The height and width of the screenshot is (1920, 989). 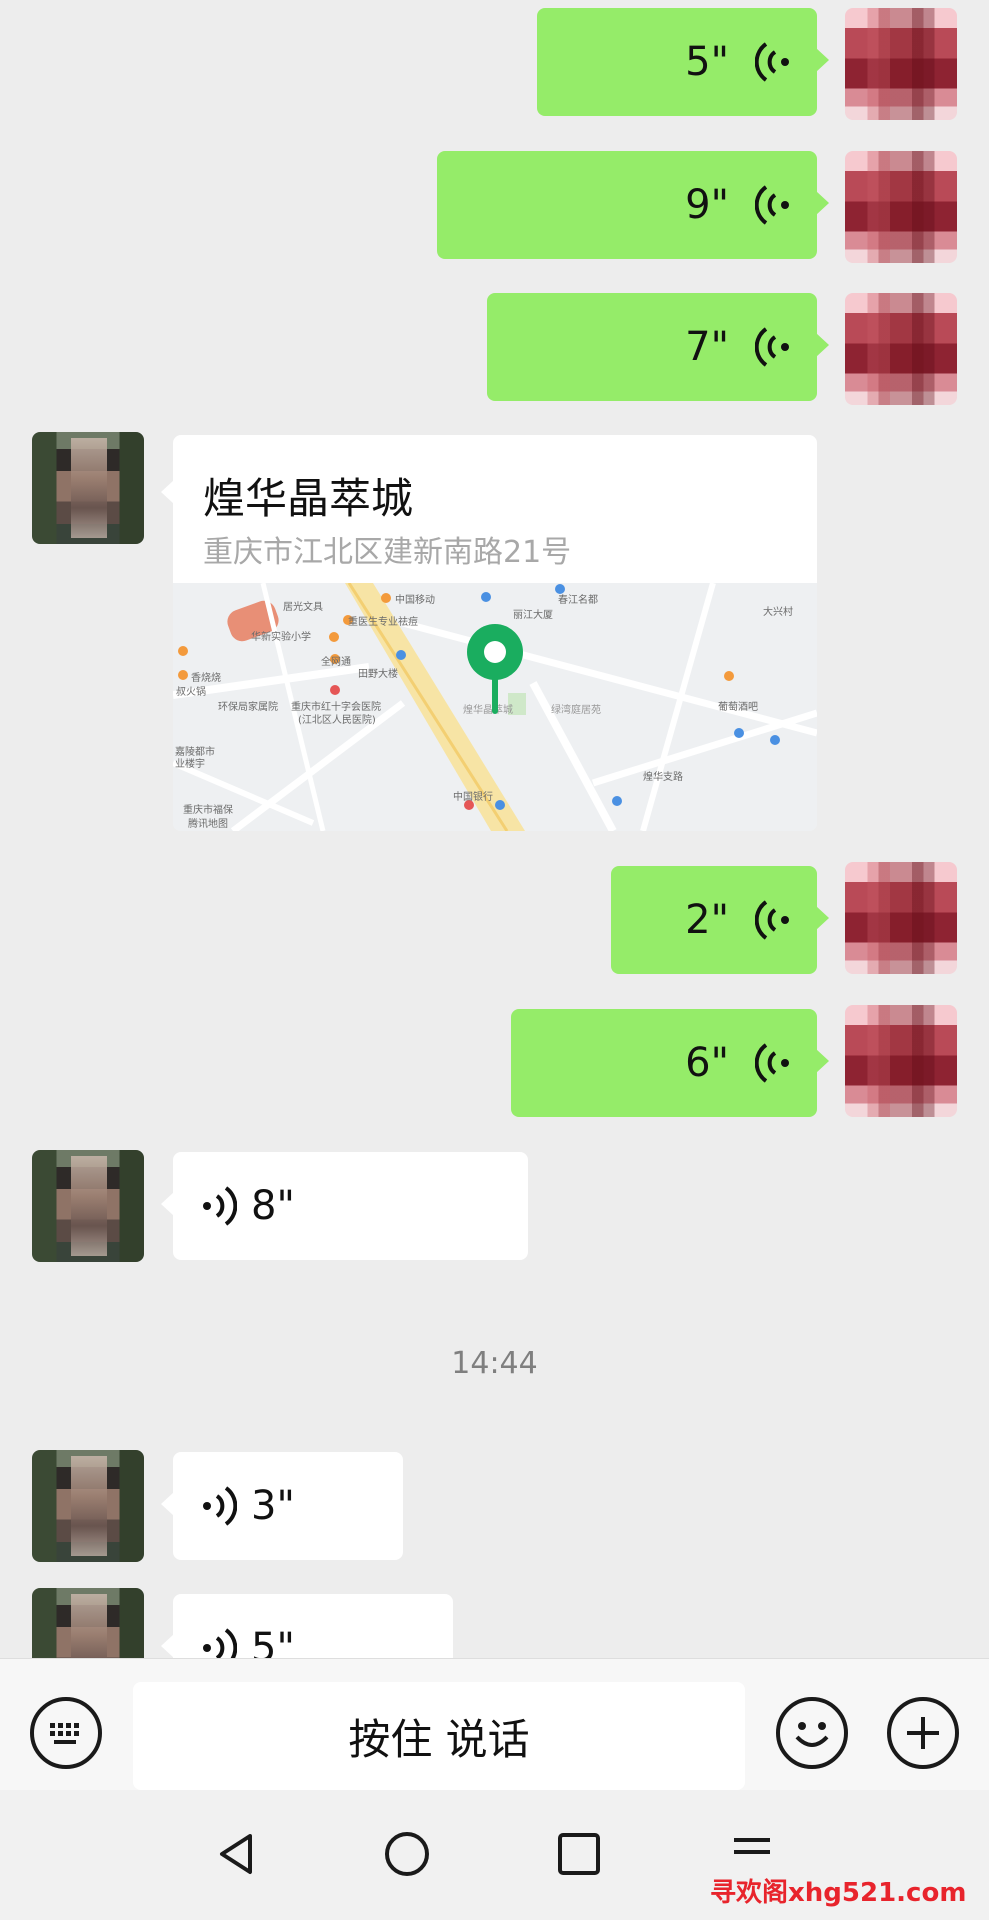 What do you see at coordinates (248, 707) in the screenshot?
I see `map-label: 环保局家属院` at bounding box center [248, 707].